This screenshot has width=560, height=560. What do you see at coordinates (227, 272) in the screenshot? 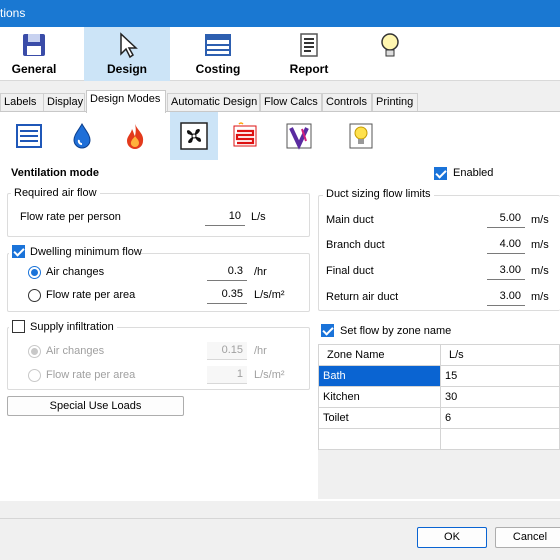
I see `dwelling-air-changes-input: 0.3` at bounding box center [227, 272].